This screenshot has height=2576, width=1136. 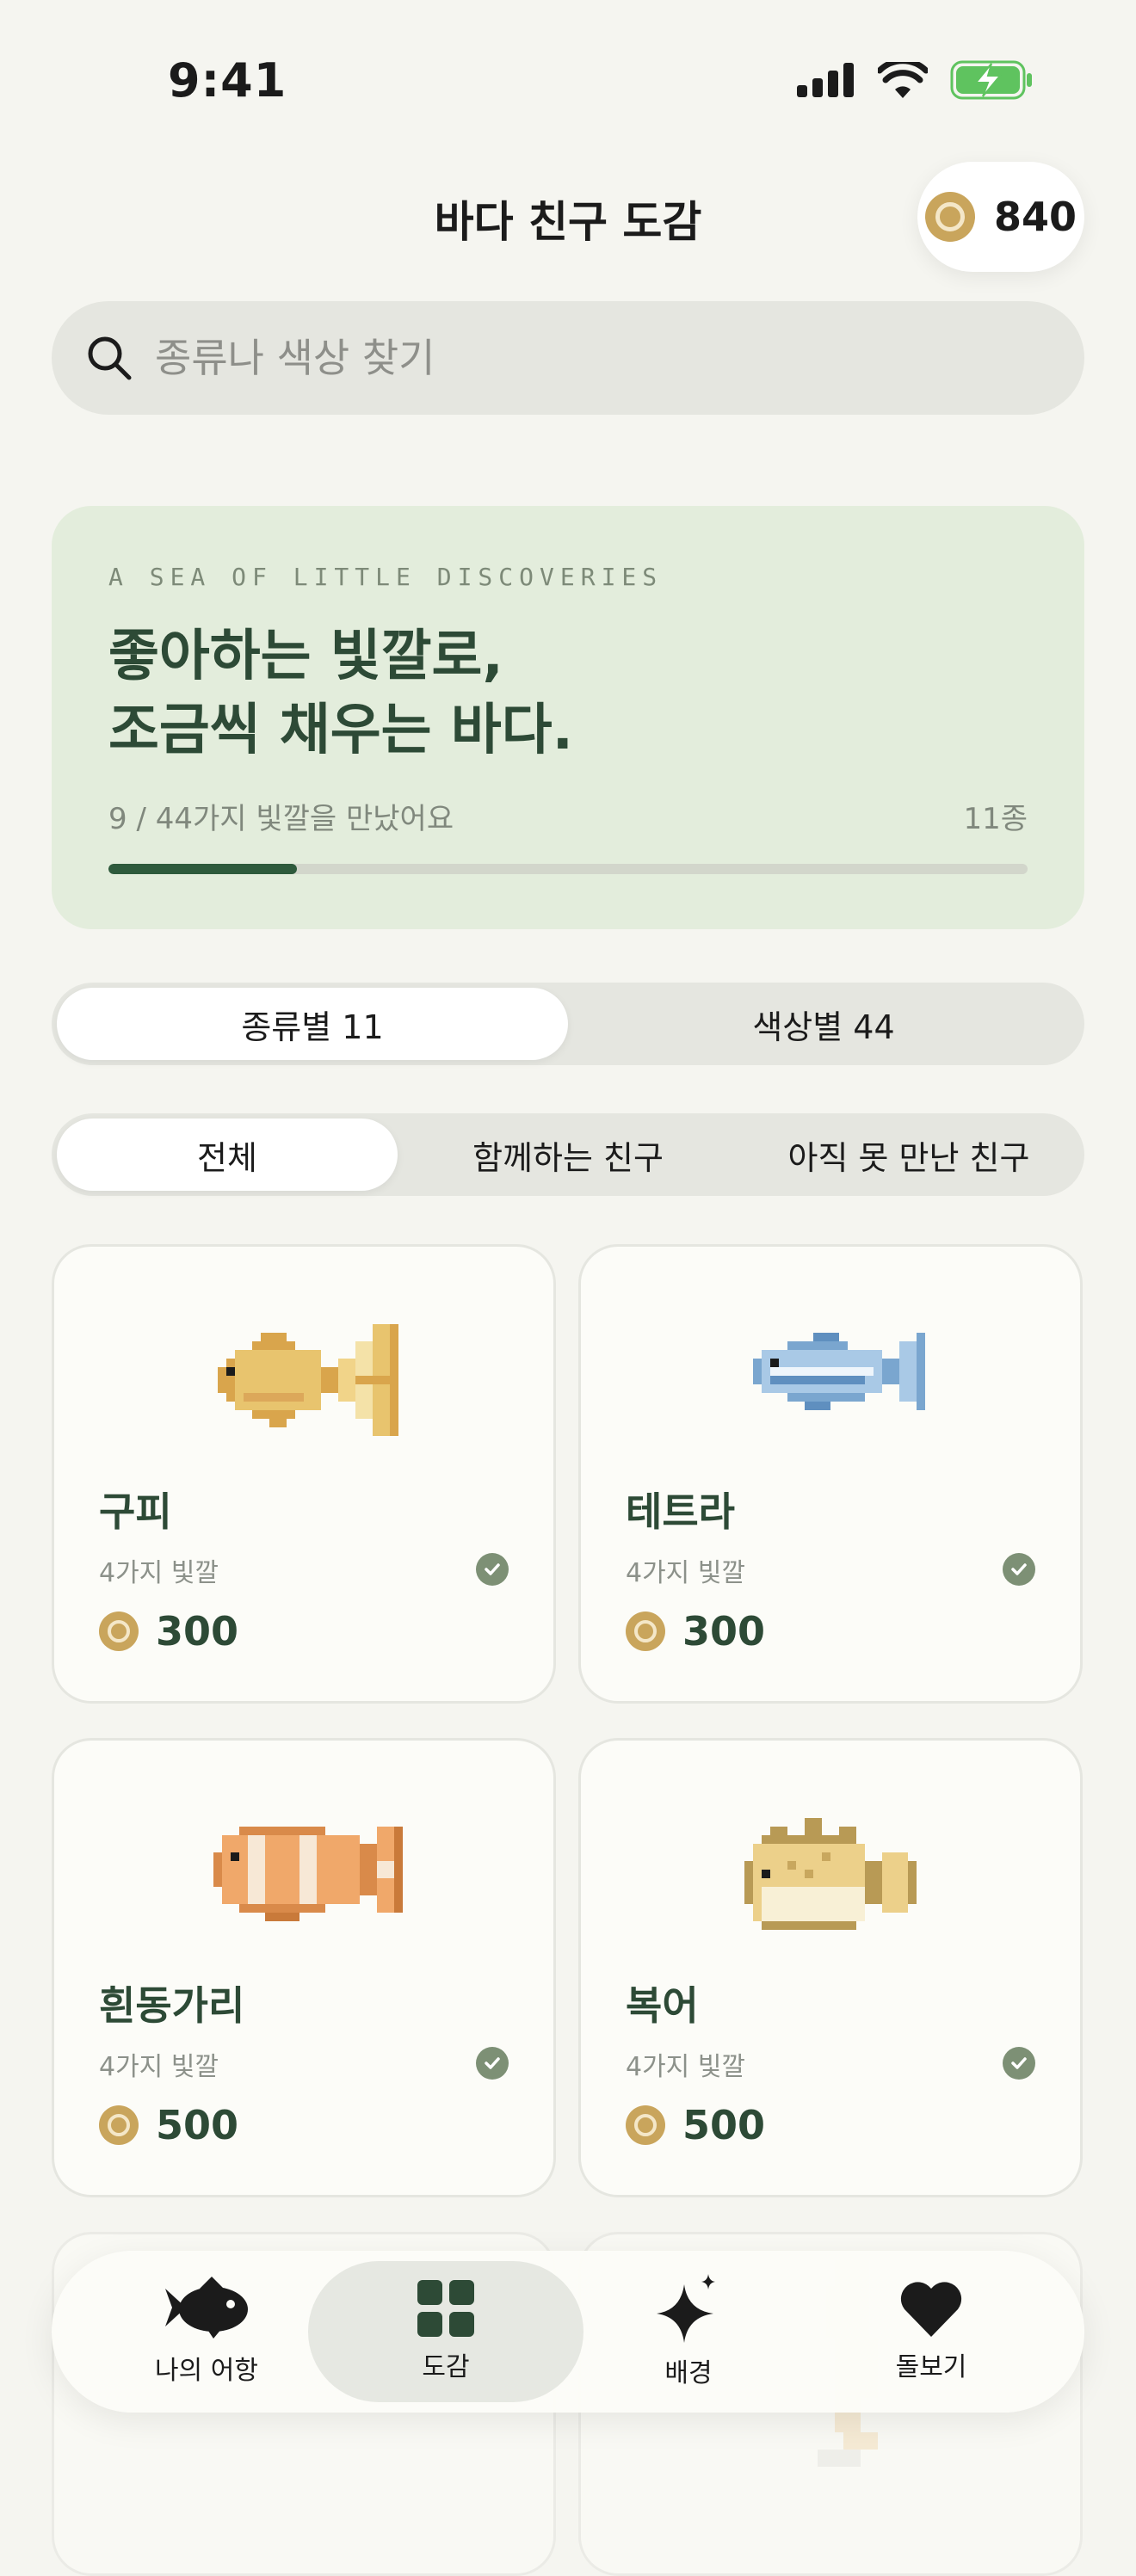 I want to click on hero-eyebrow: A SEA OF LITTLE DISCOVERIES, so click(x=386, y=577).